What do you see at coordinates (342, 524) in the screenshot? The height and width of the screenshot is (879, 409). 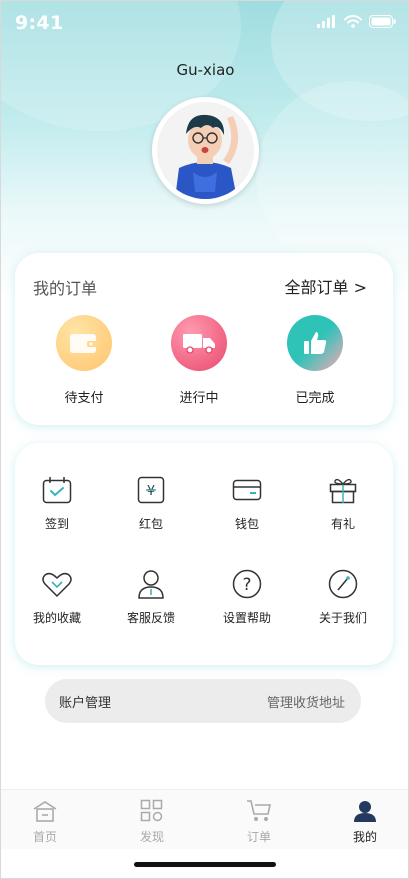 I see `tool-label: 有礼` at bounding box center [342, 524].